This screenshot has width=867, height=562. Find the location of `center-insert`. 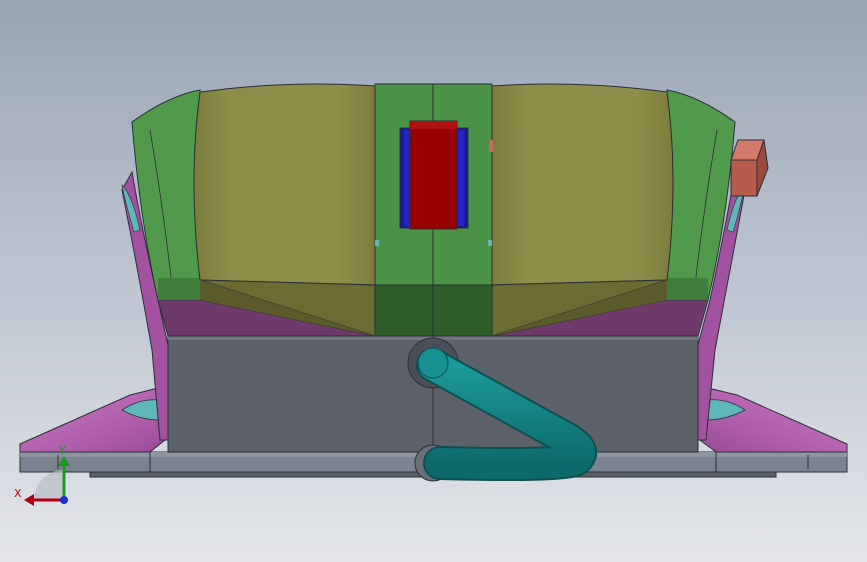

center-insert is located at coordinates (434, 175).